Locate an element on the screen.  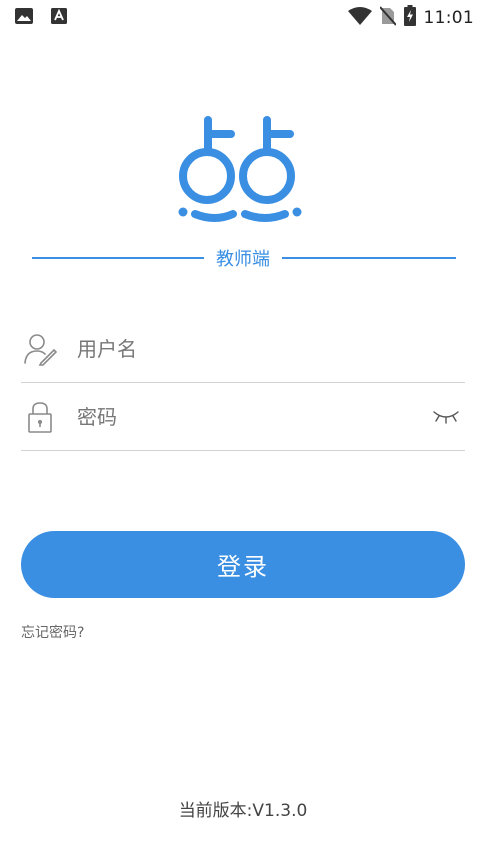
user-icon is located at coordinates (40, 349).